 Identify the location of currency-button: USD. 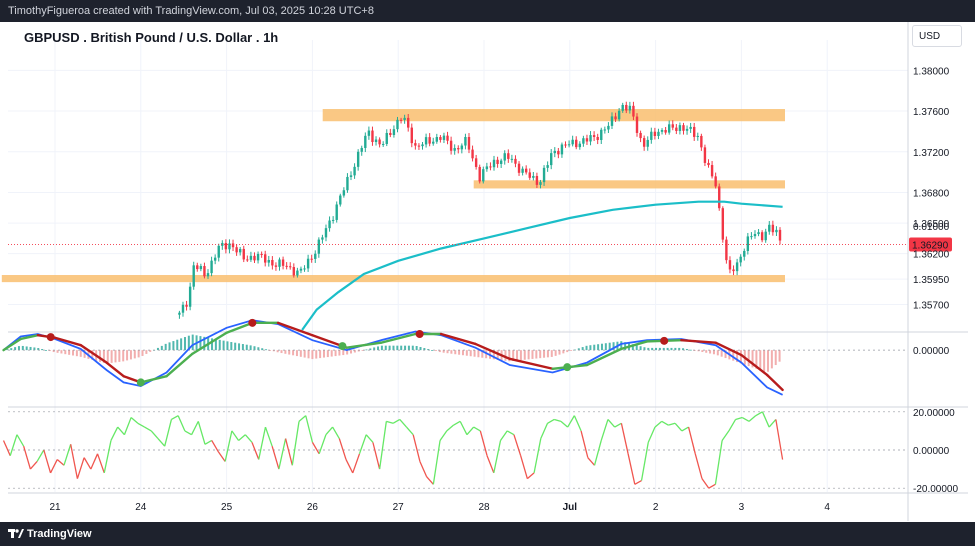
(937, 36).